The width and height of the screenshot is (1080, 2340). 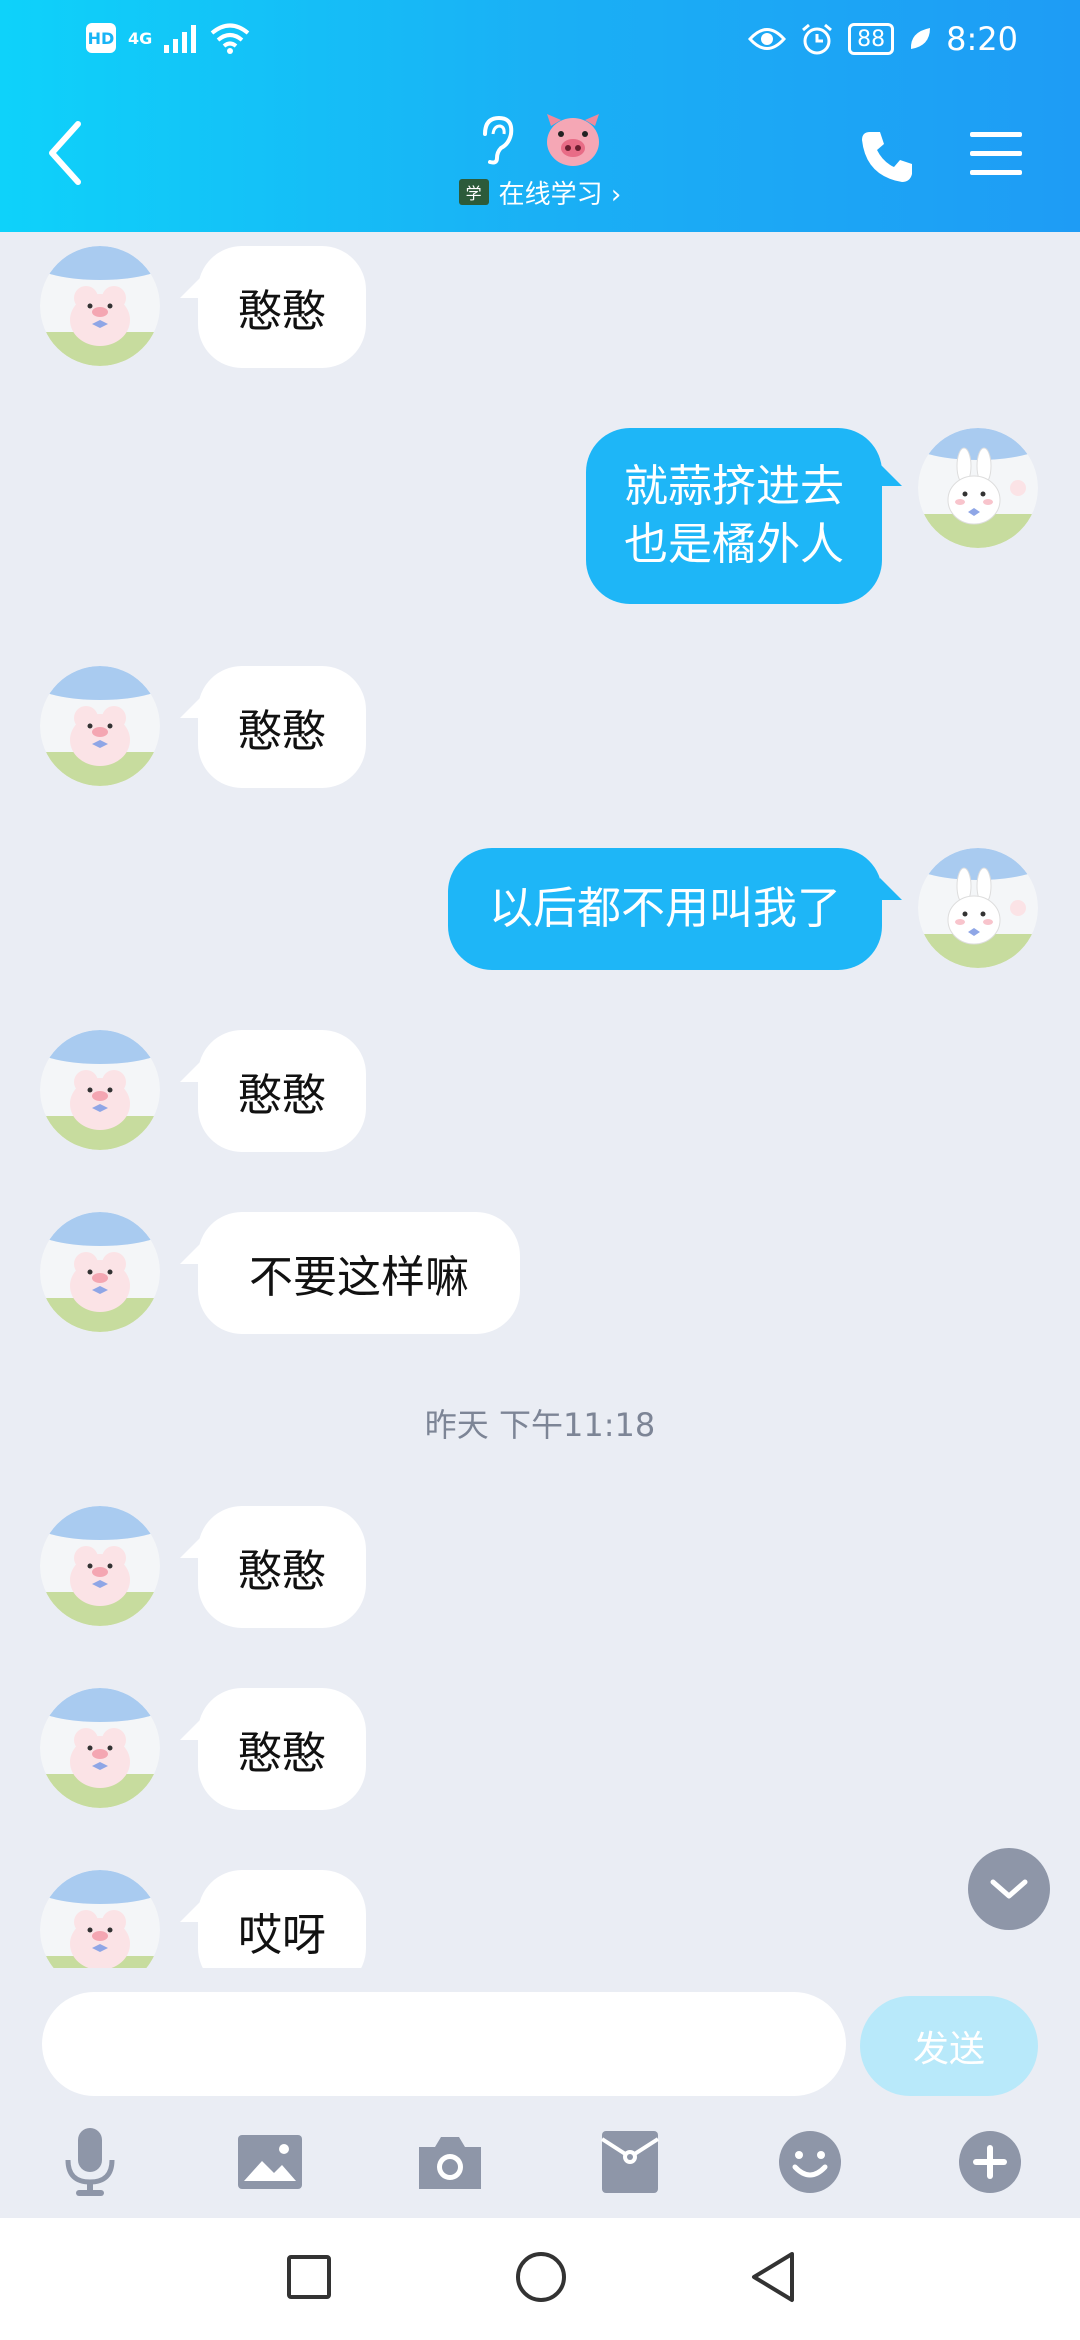 I want to click on signal-icon, so click(x=180, y=39).